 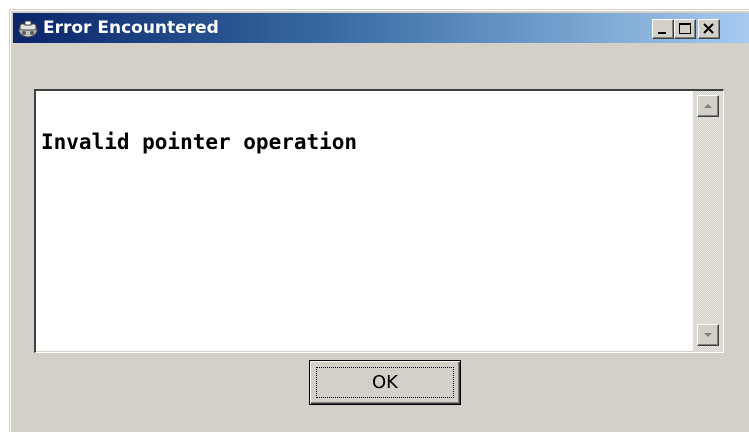 I want to click on scroll-up-button, so click(x=708, y=106).